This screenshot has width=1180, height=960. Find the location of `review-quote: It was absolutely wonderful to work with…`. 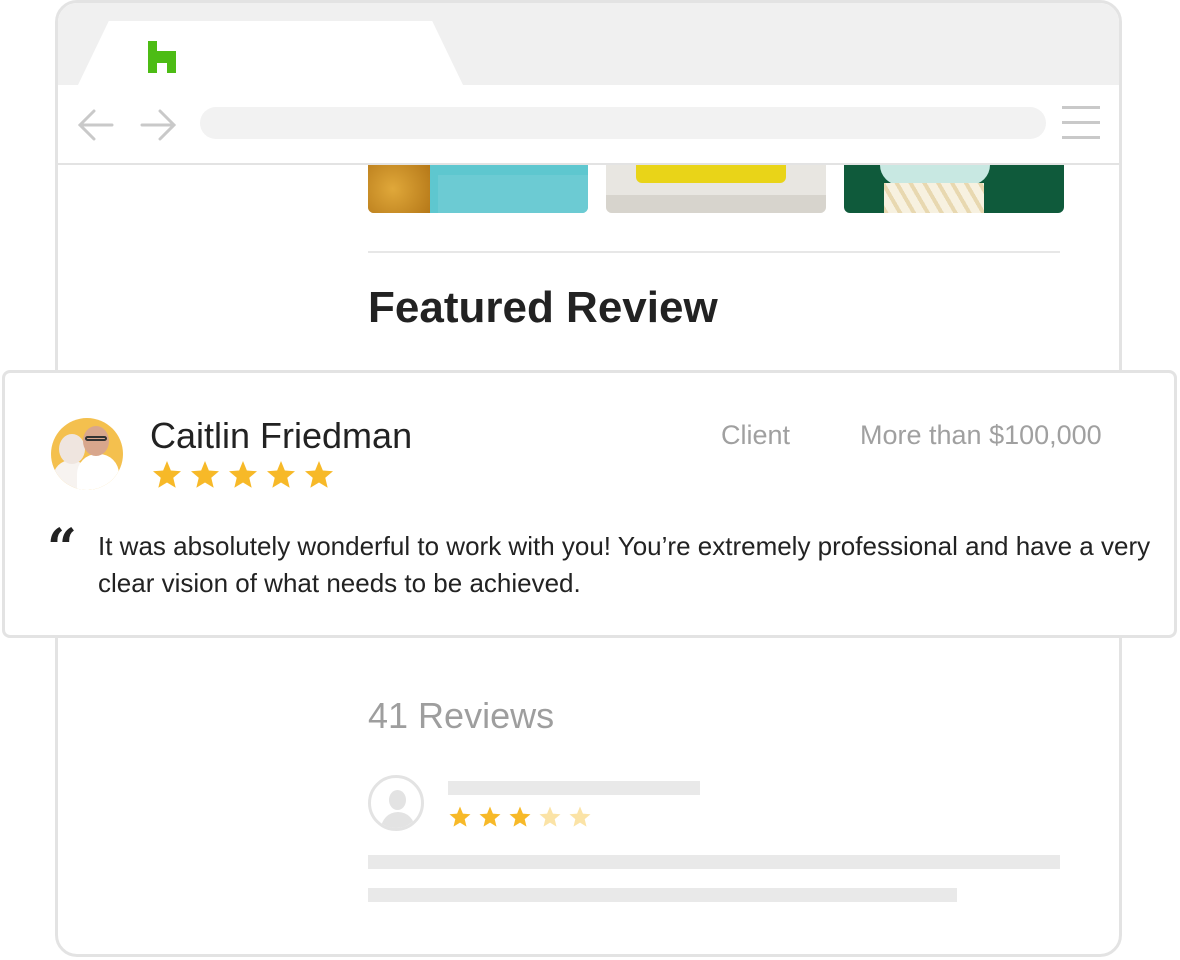

review-quote: It was absolutely wonderful to work with… is located at coordinates (624, 564).